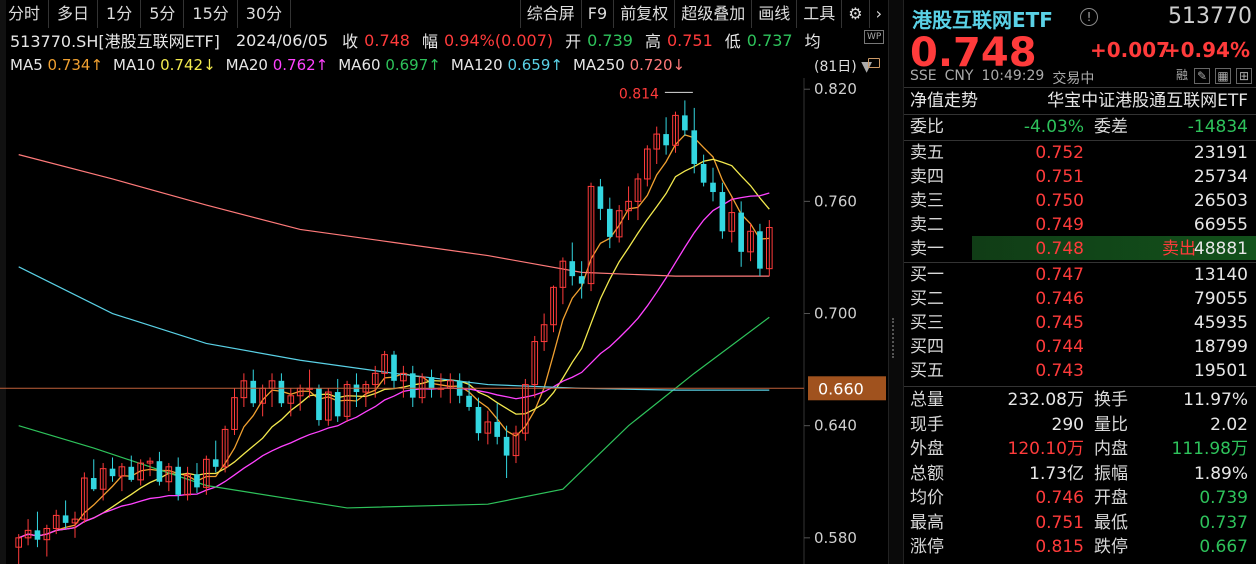  What do you see at coordinates (818, 14) in the screenshot?
I see `tools-button: 工具` at bounding box center [818, 14].